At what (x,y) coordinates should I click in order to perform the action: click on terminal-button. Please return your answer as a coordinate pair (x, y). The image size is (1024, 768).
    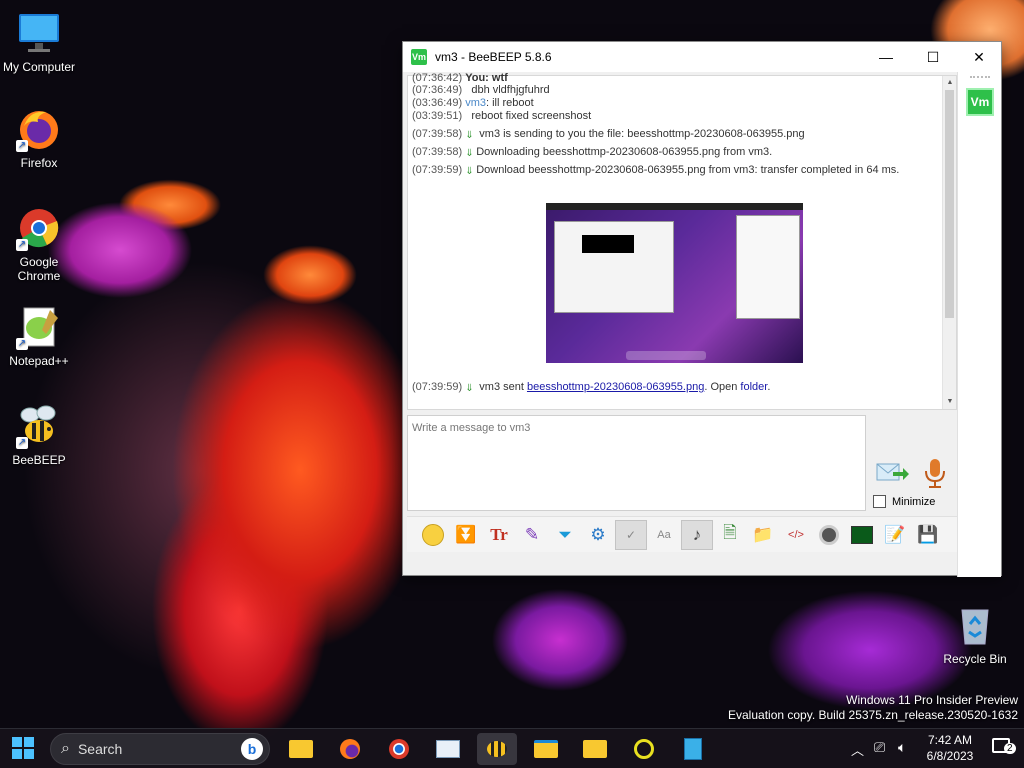
    Looking at the image, I should click on (862, 535).